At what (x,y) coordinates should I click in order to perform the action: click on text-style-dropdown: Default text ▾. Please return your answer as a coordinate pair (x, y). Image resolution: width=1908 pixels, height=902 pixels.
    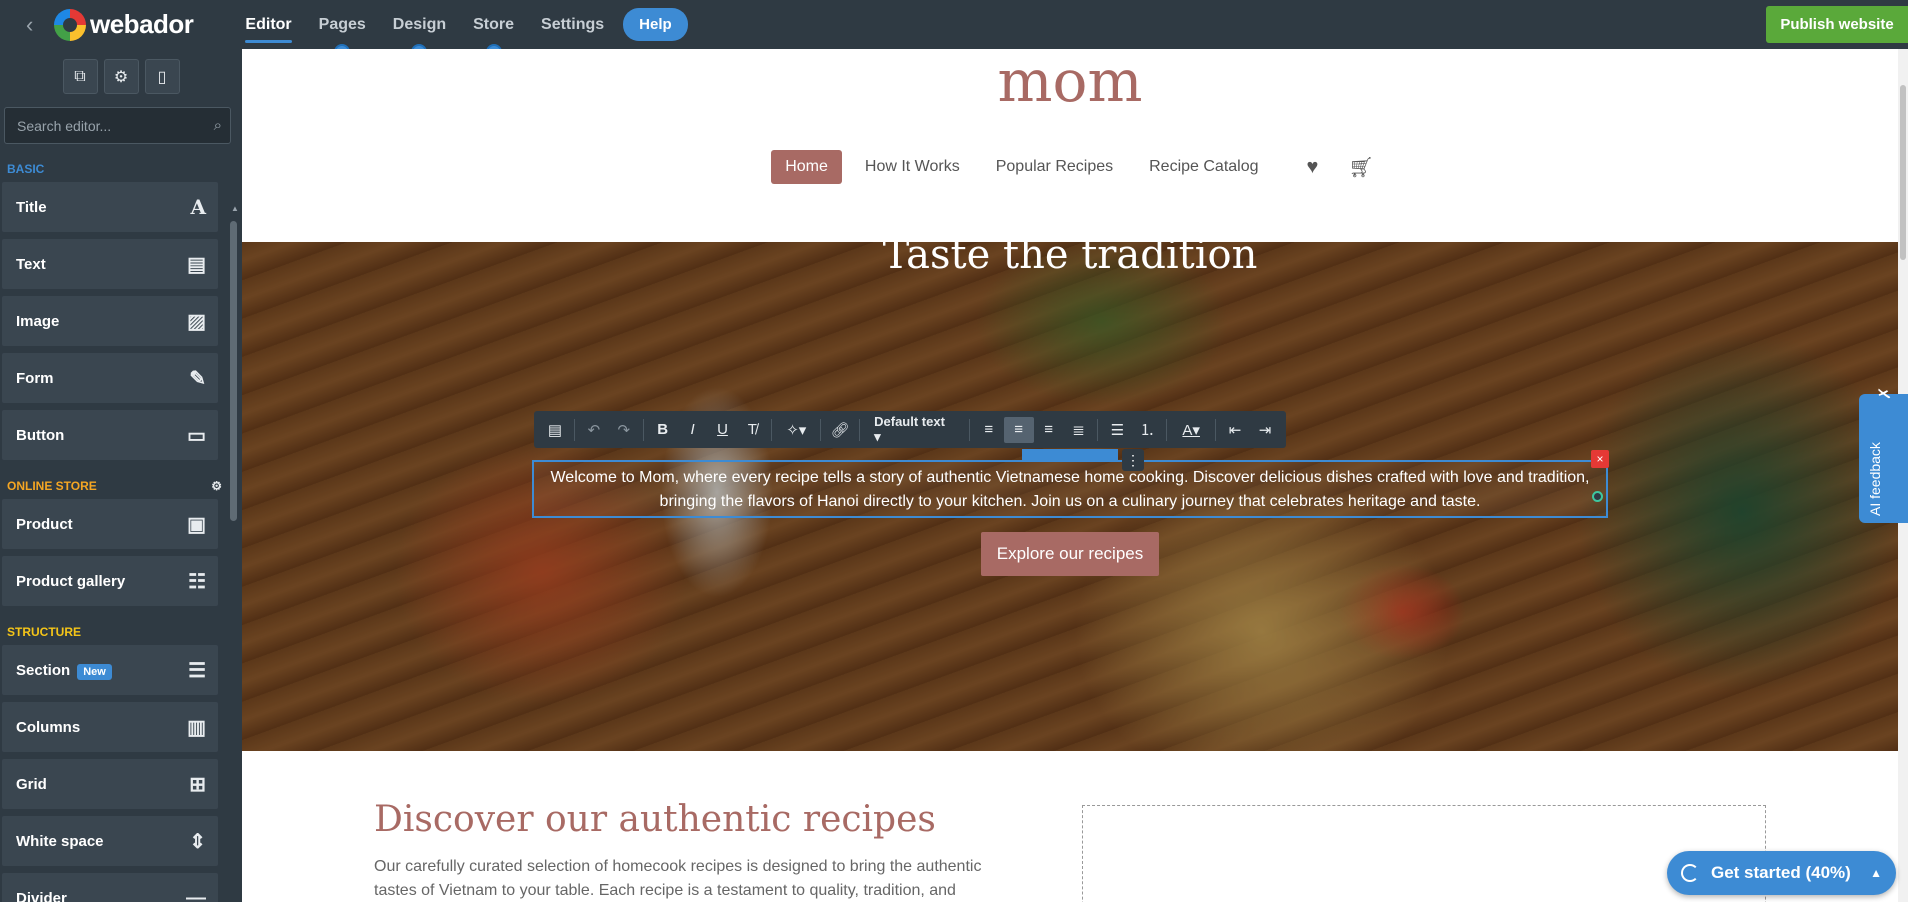
    Looking at the image, I should click on (914, 429).